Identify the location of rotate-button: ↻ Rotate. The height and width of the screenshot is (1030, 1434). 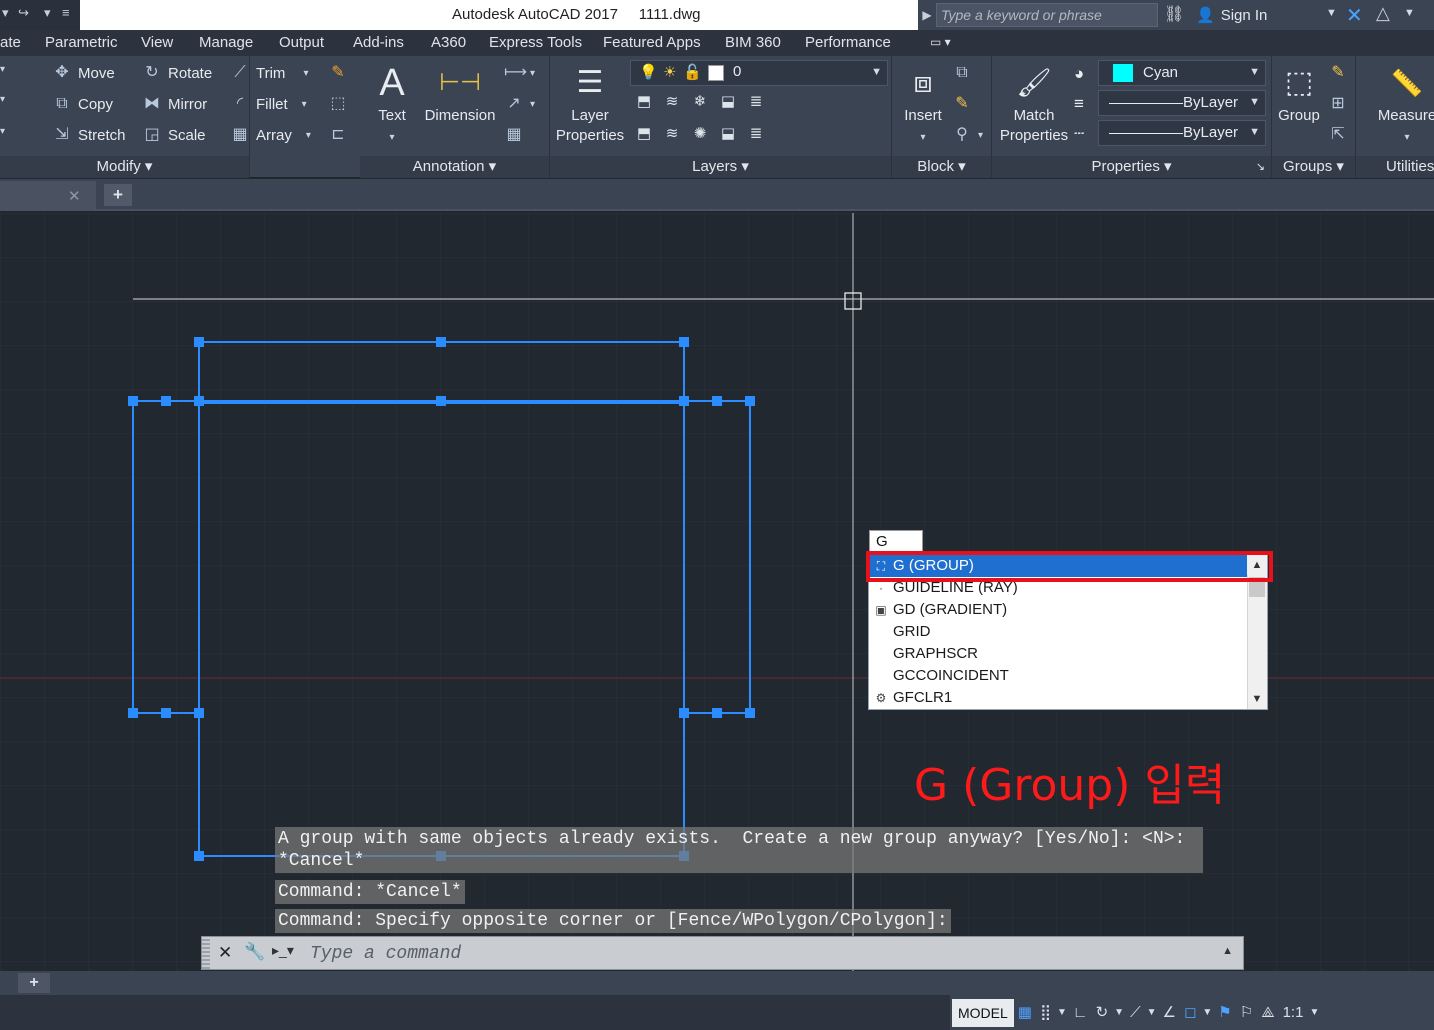
(177, 73).